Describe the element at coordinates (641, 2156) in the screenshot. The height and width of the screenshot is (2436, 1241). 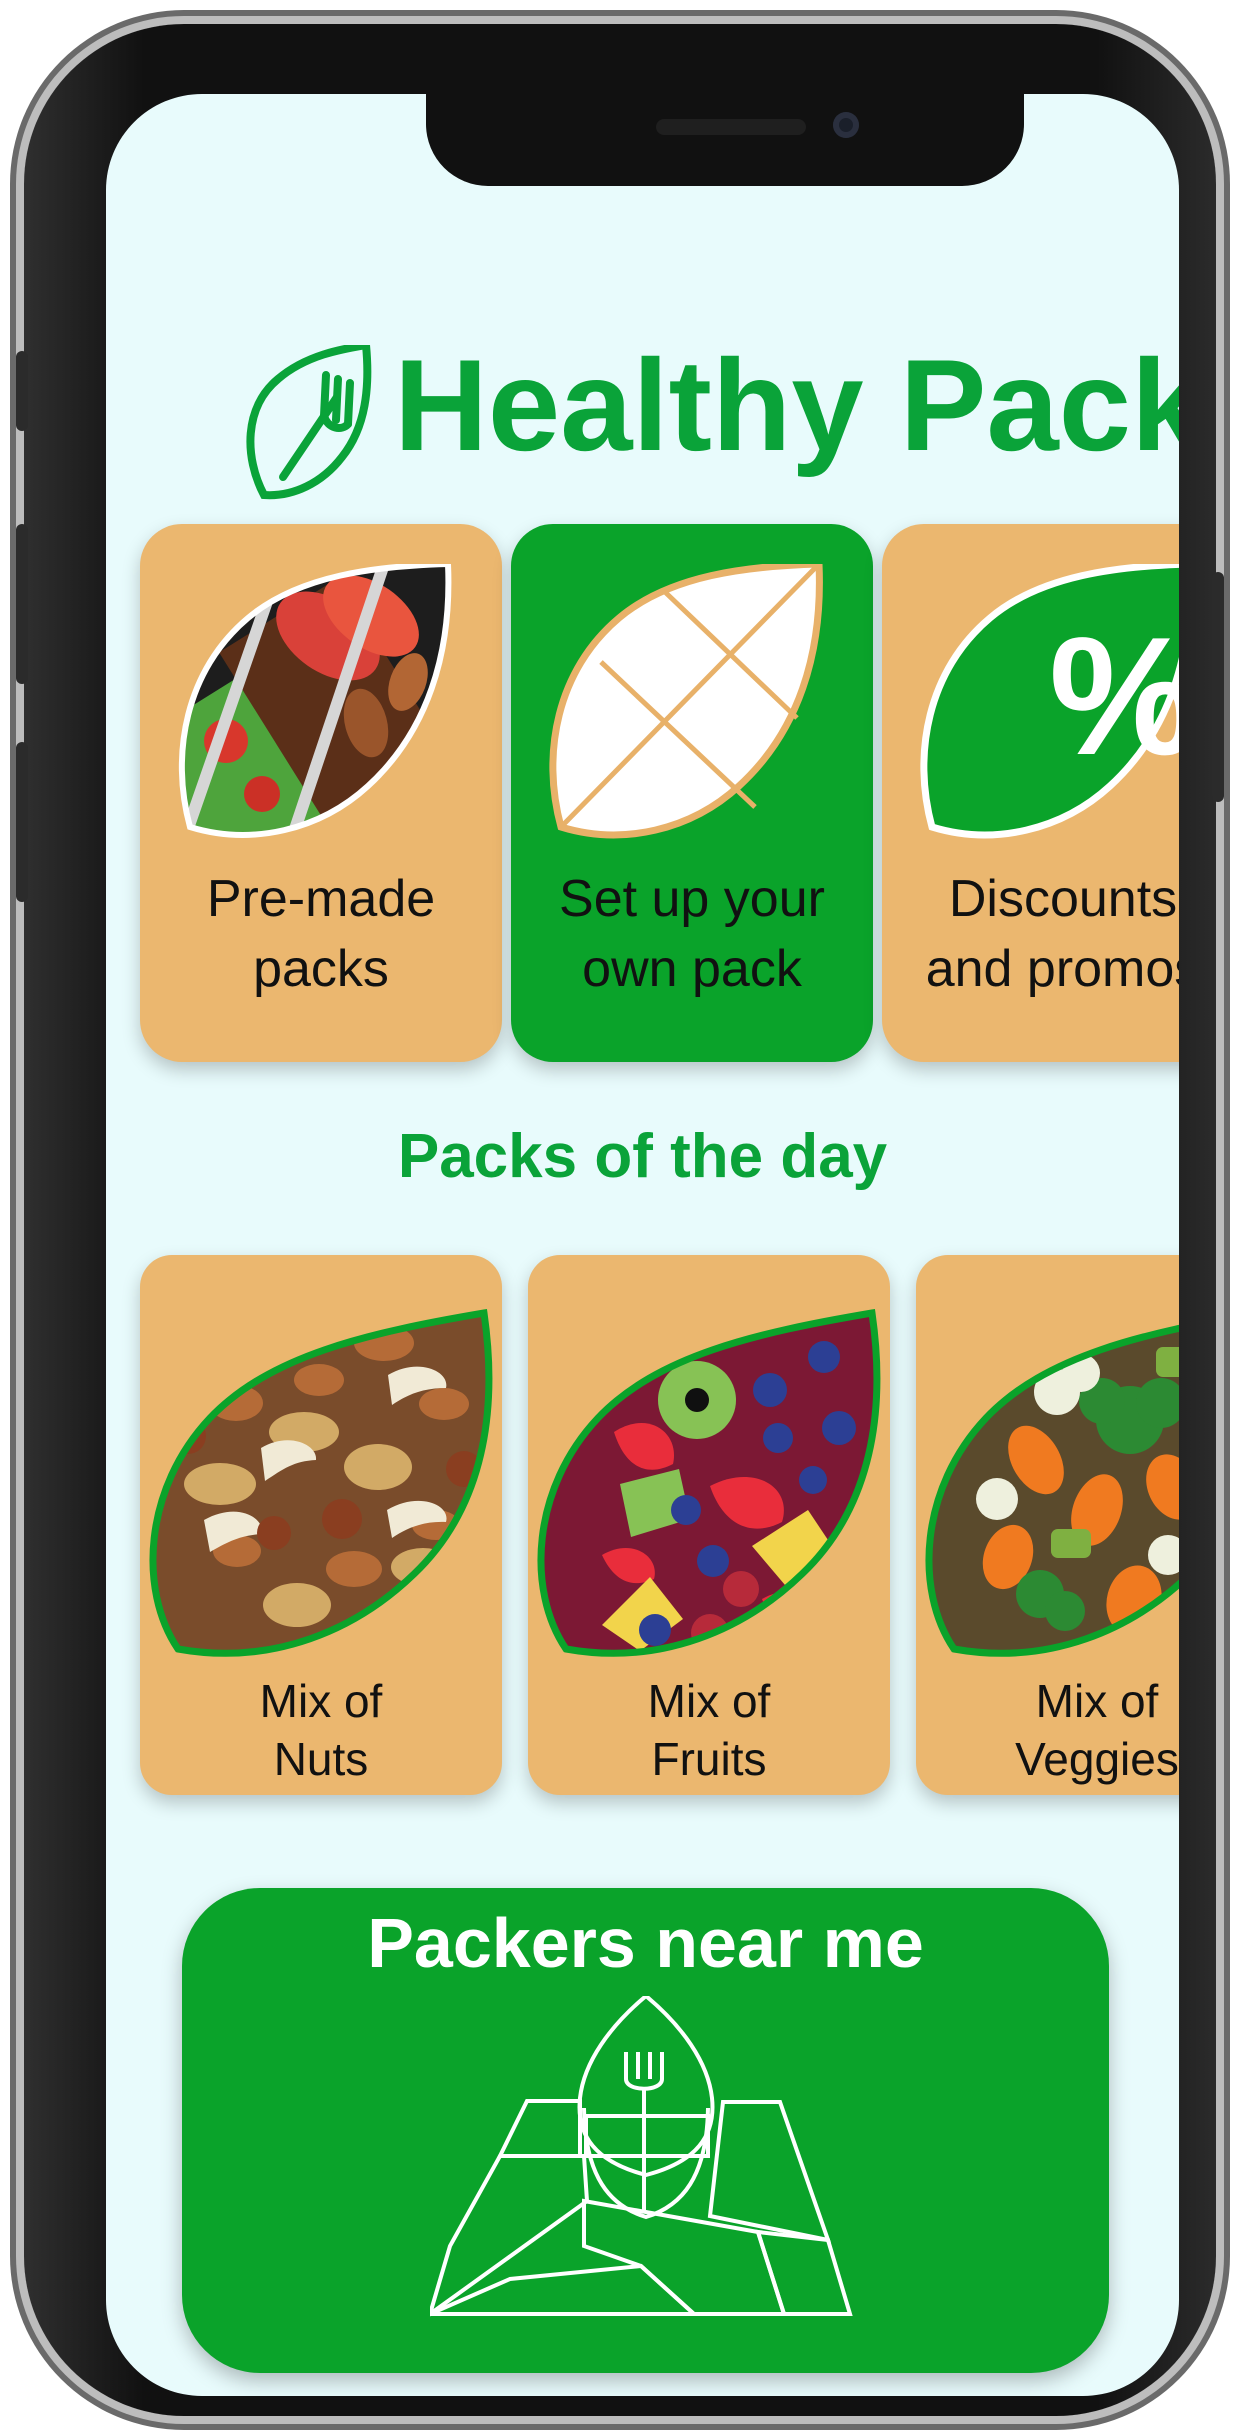
I see `map-location-fork-icon` at that location.